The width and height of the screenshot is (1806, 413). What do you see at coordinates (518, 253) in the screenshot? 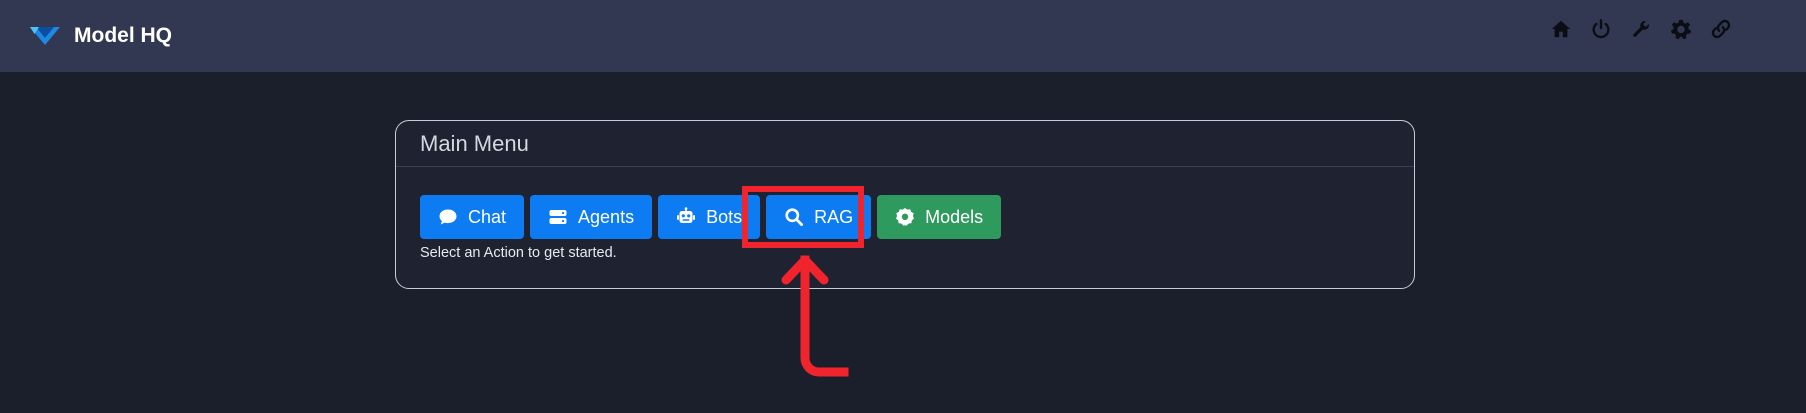
I see `helper-text: Select an Action to get started.` at bounding box center [518, 253].